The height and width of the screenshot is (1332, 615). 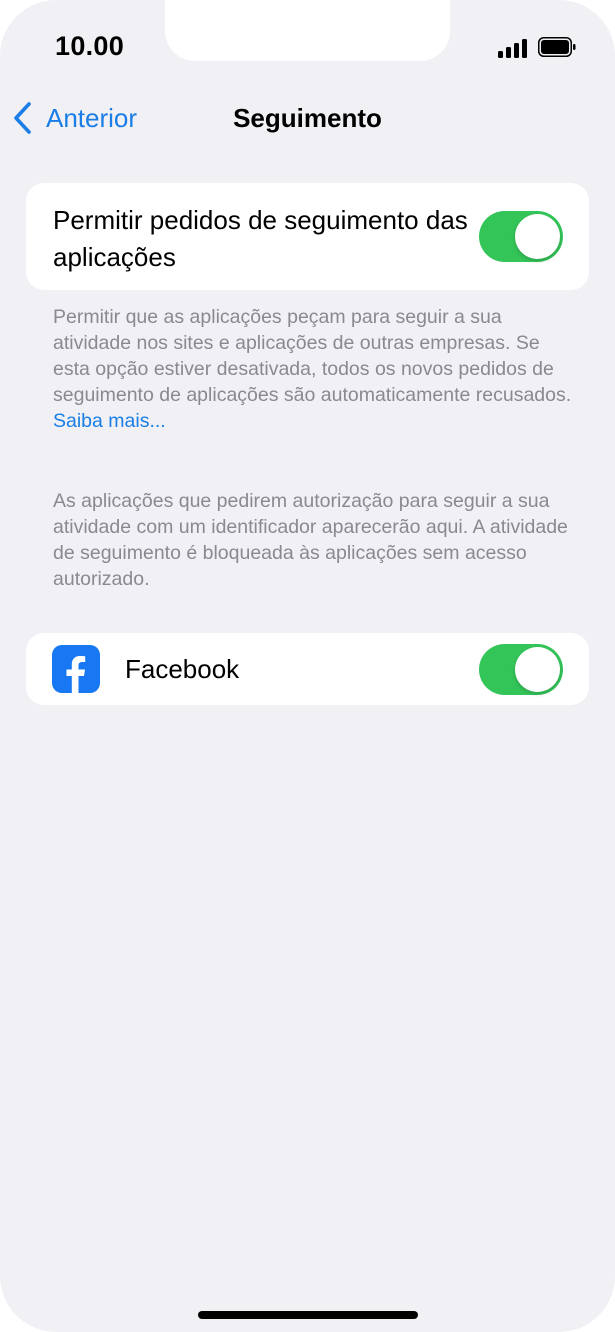 I want to click on battery-icon, so click(x=557, y=47).